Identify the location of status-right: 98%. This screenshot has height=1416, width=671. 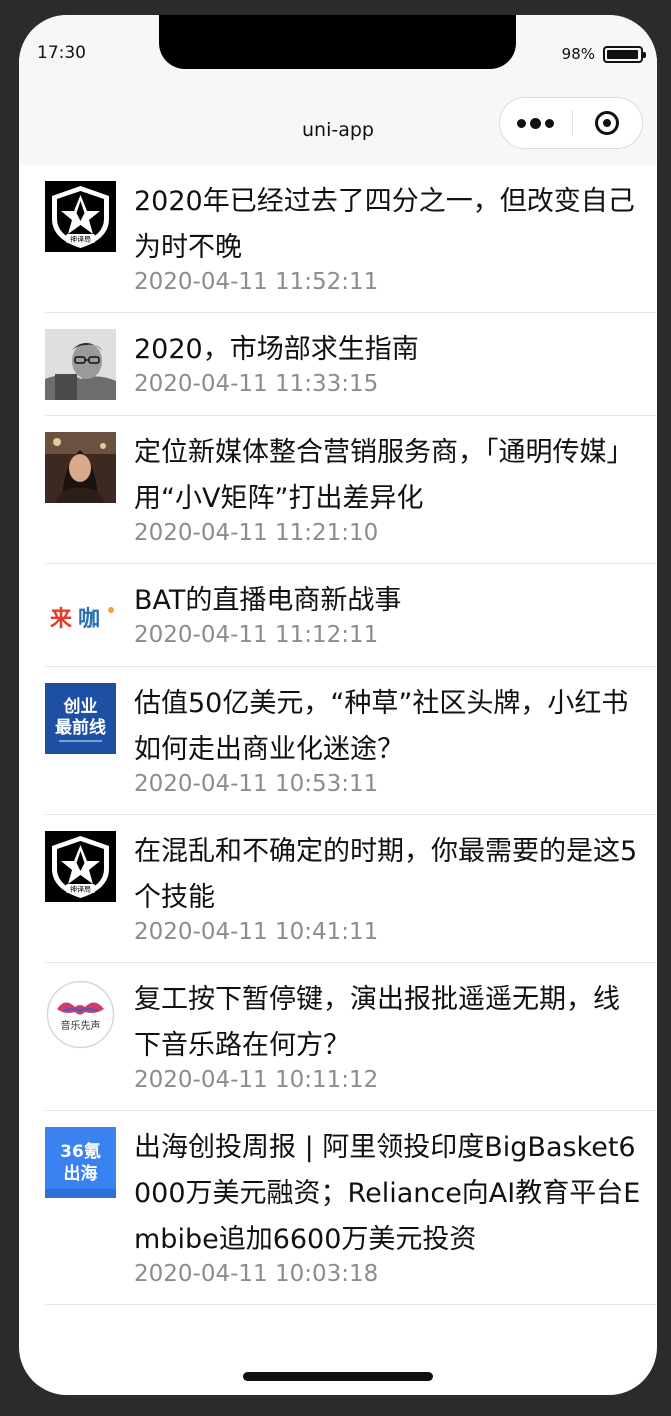
(603, 54).